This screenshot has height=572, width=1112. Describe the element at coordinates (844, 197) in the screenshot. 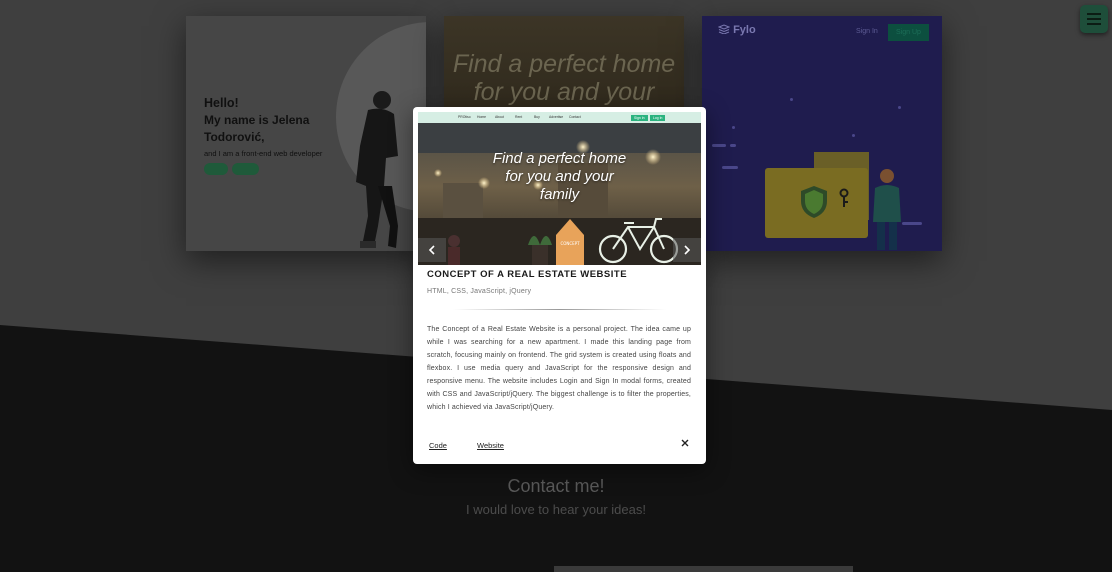

I see `key-icon` at that location.